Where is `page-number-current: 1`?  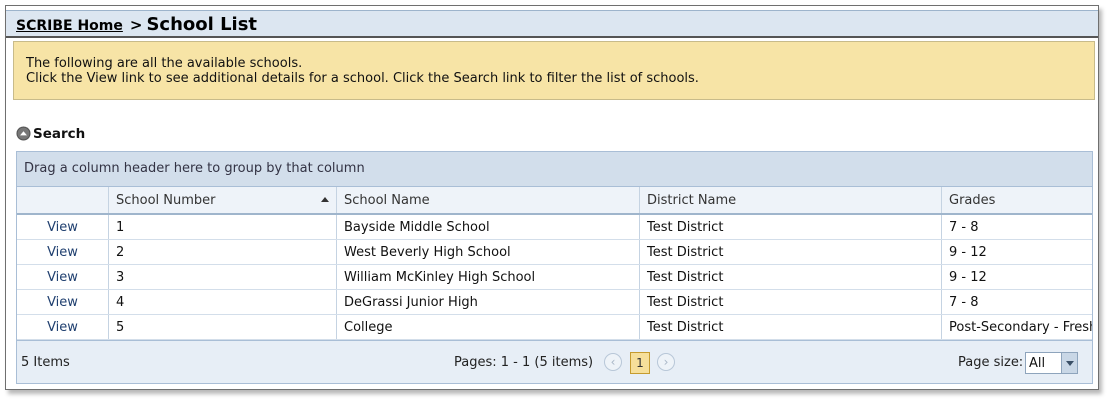 page-number-current: 1 is located at coordinates (640, 363).